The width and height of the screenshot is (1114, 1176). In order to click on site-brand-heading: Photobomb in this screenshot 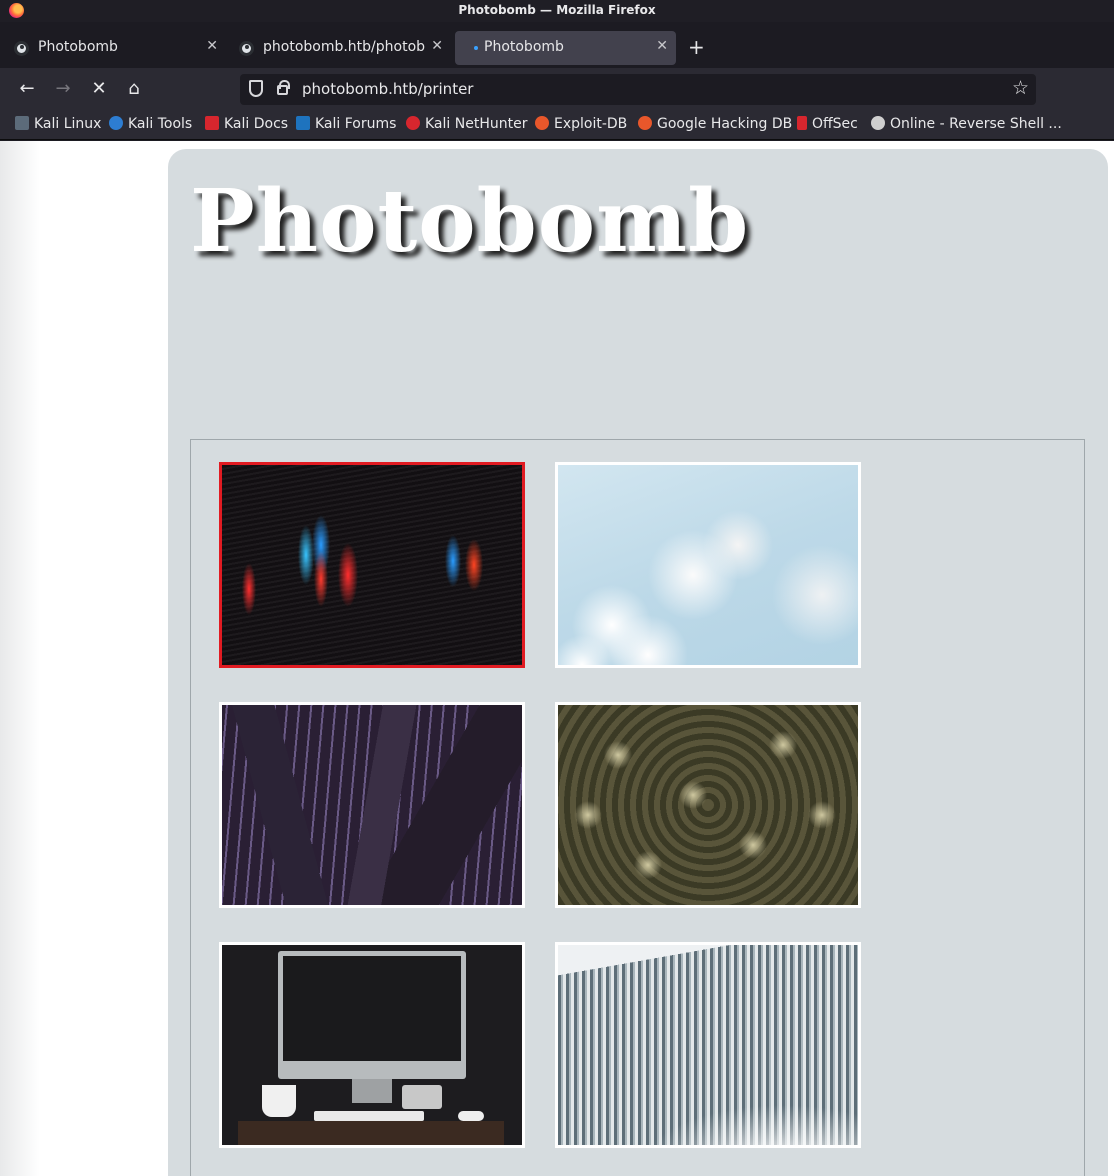, I will do `click(470, 221)`.